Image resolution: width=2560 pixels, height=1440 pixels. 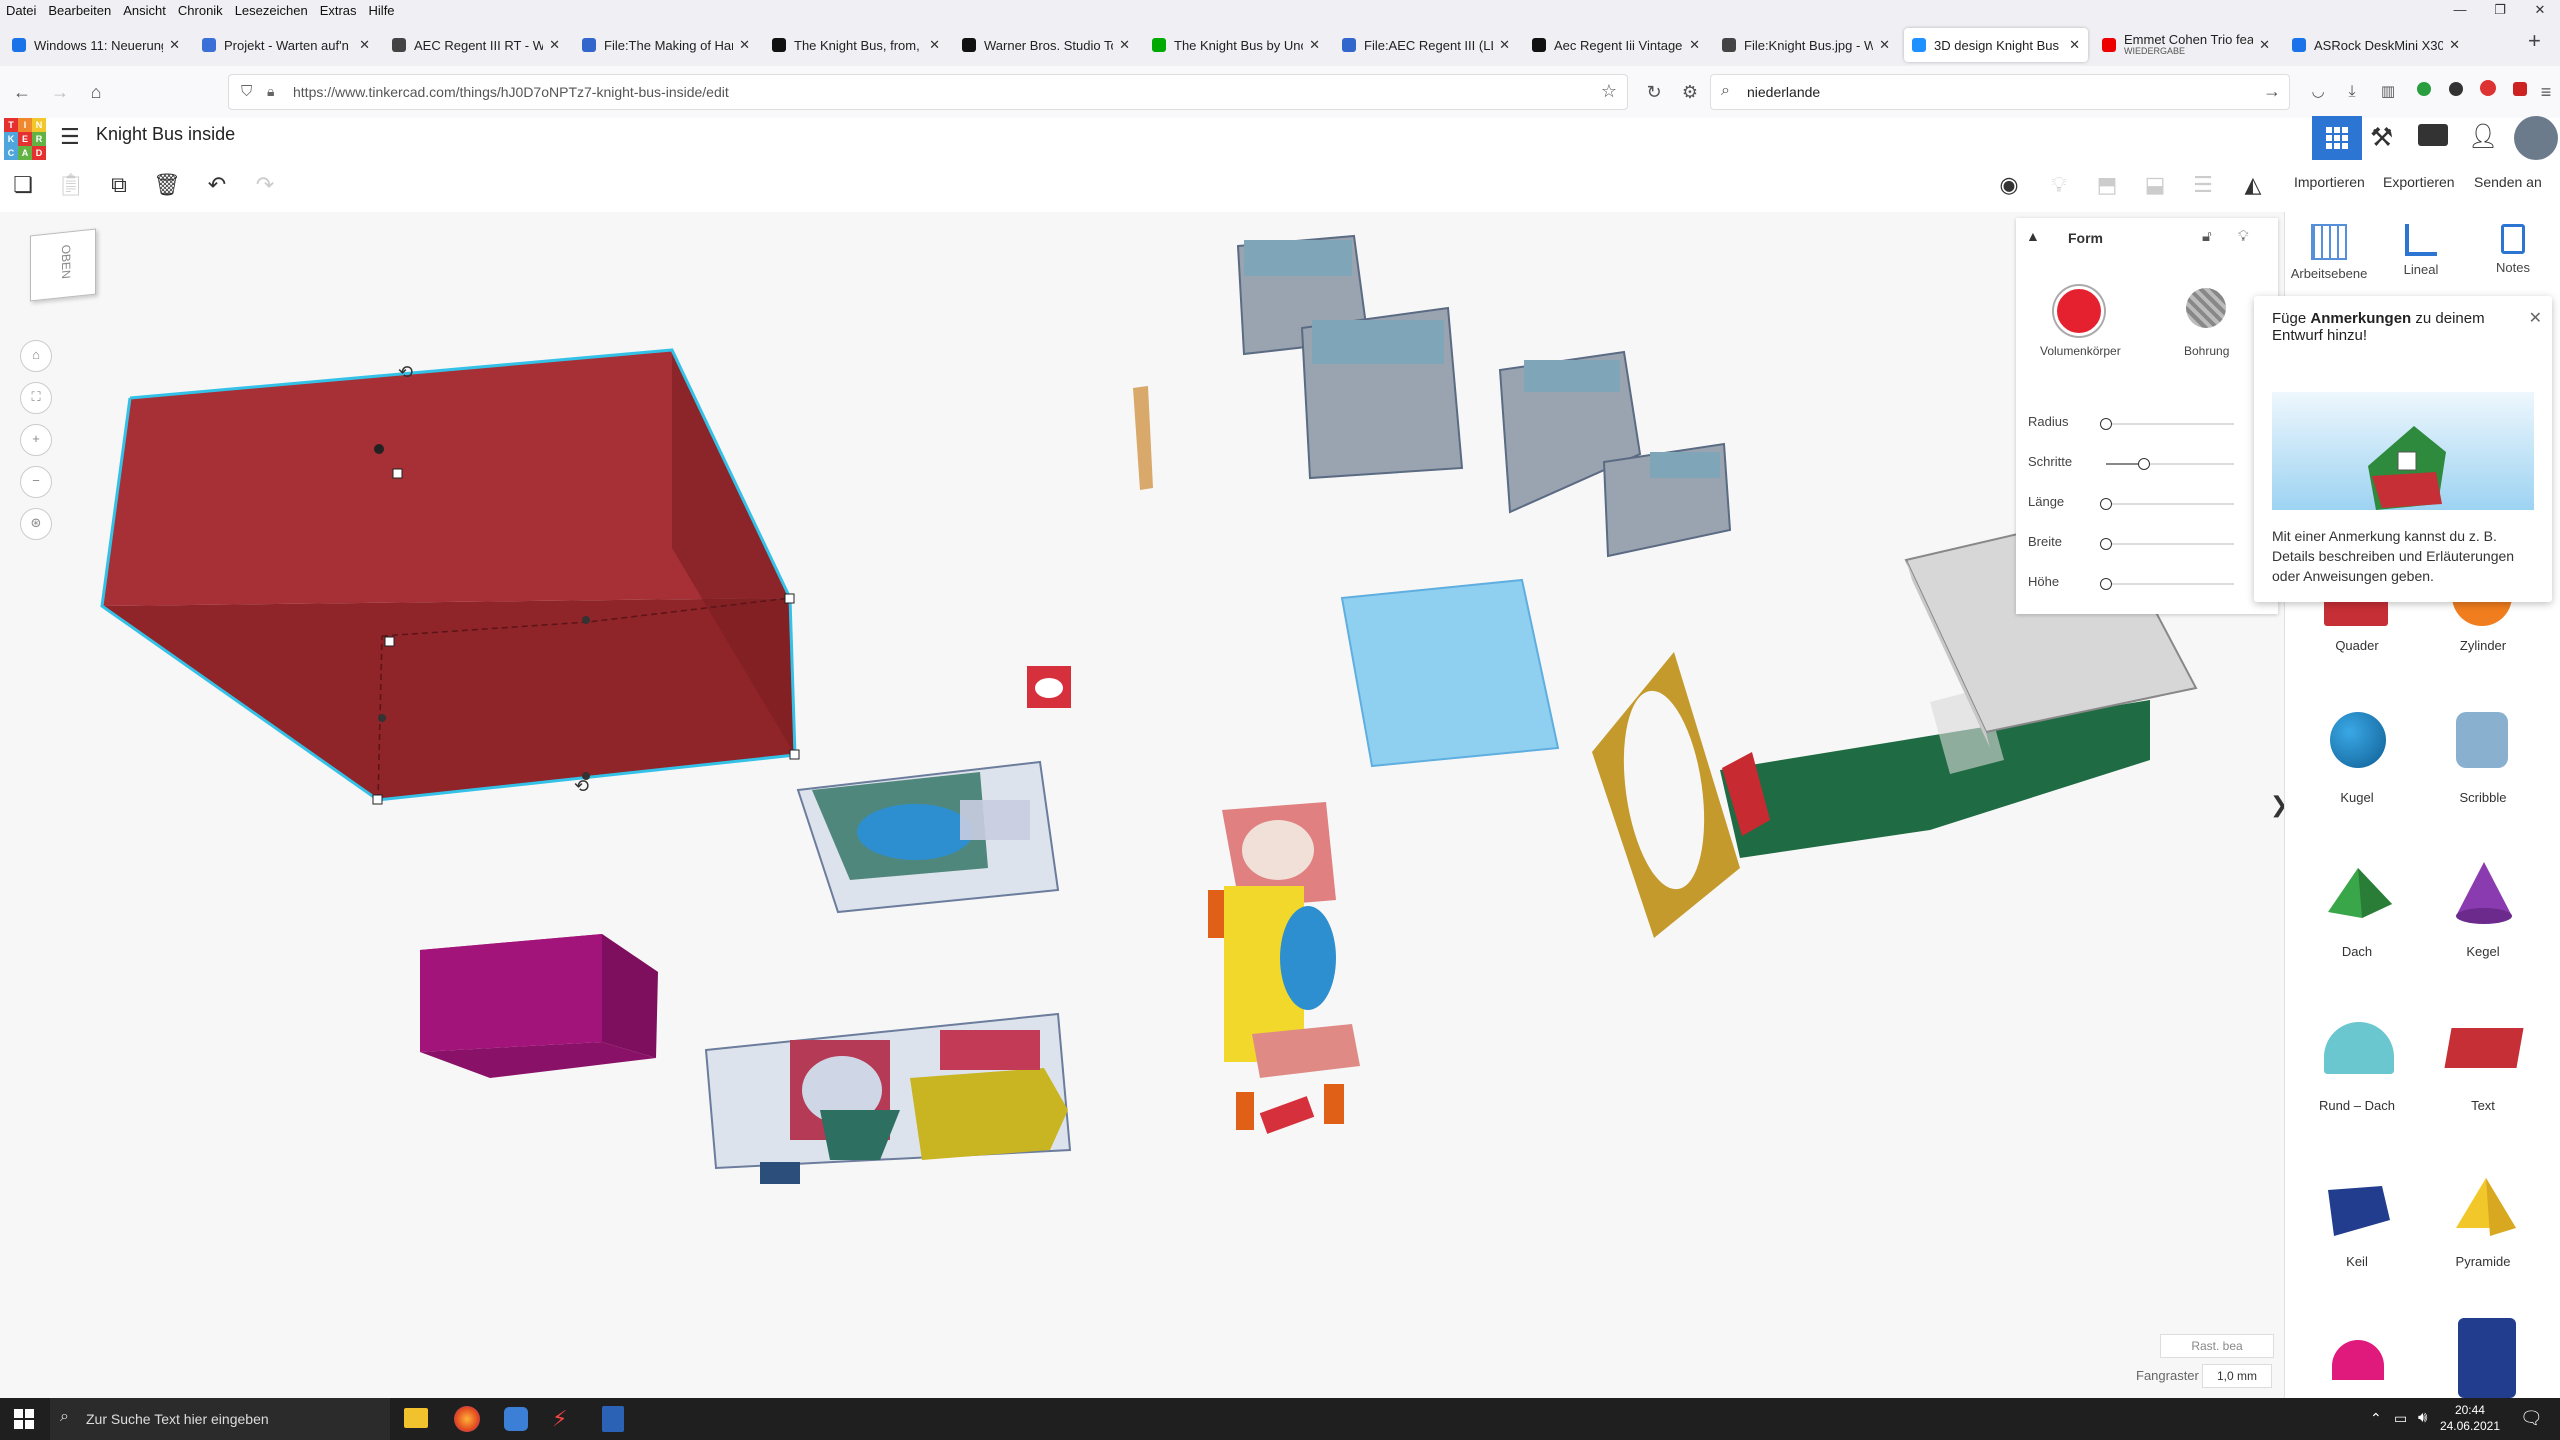 What do you see at coordinates (1996, 45) in the screenshot?
I see `browser-tab: 3D design Knight Bus inside ✕` at bounding box center [1996, 45].